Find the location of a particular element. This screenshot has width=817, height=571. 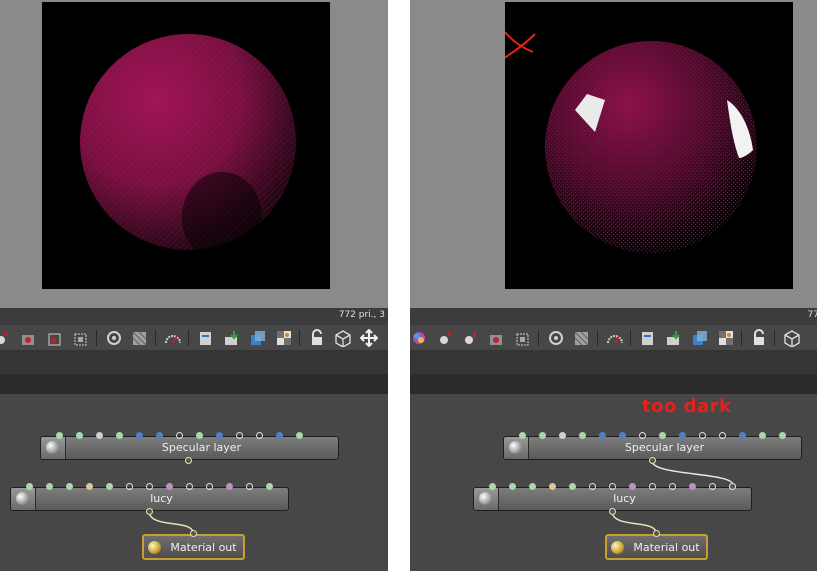

toolbar-separator is located at coordinates (597, 337).